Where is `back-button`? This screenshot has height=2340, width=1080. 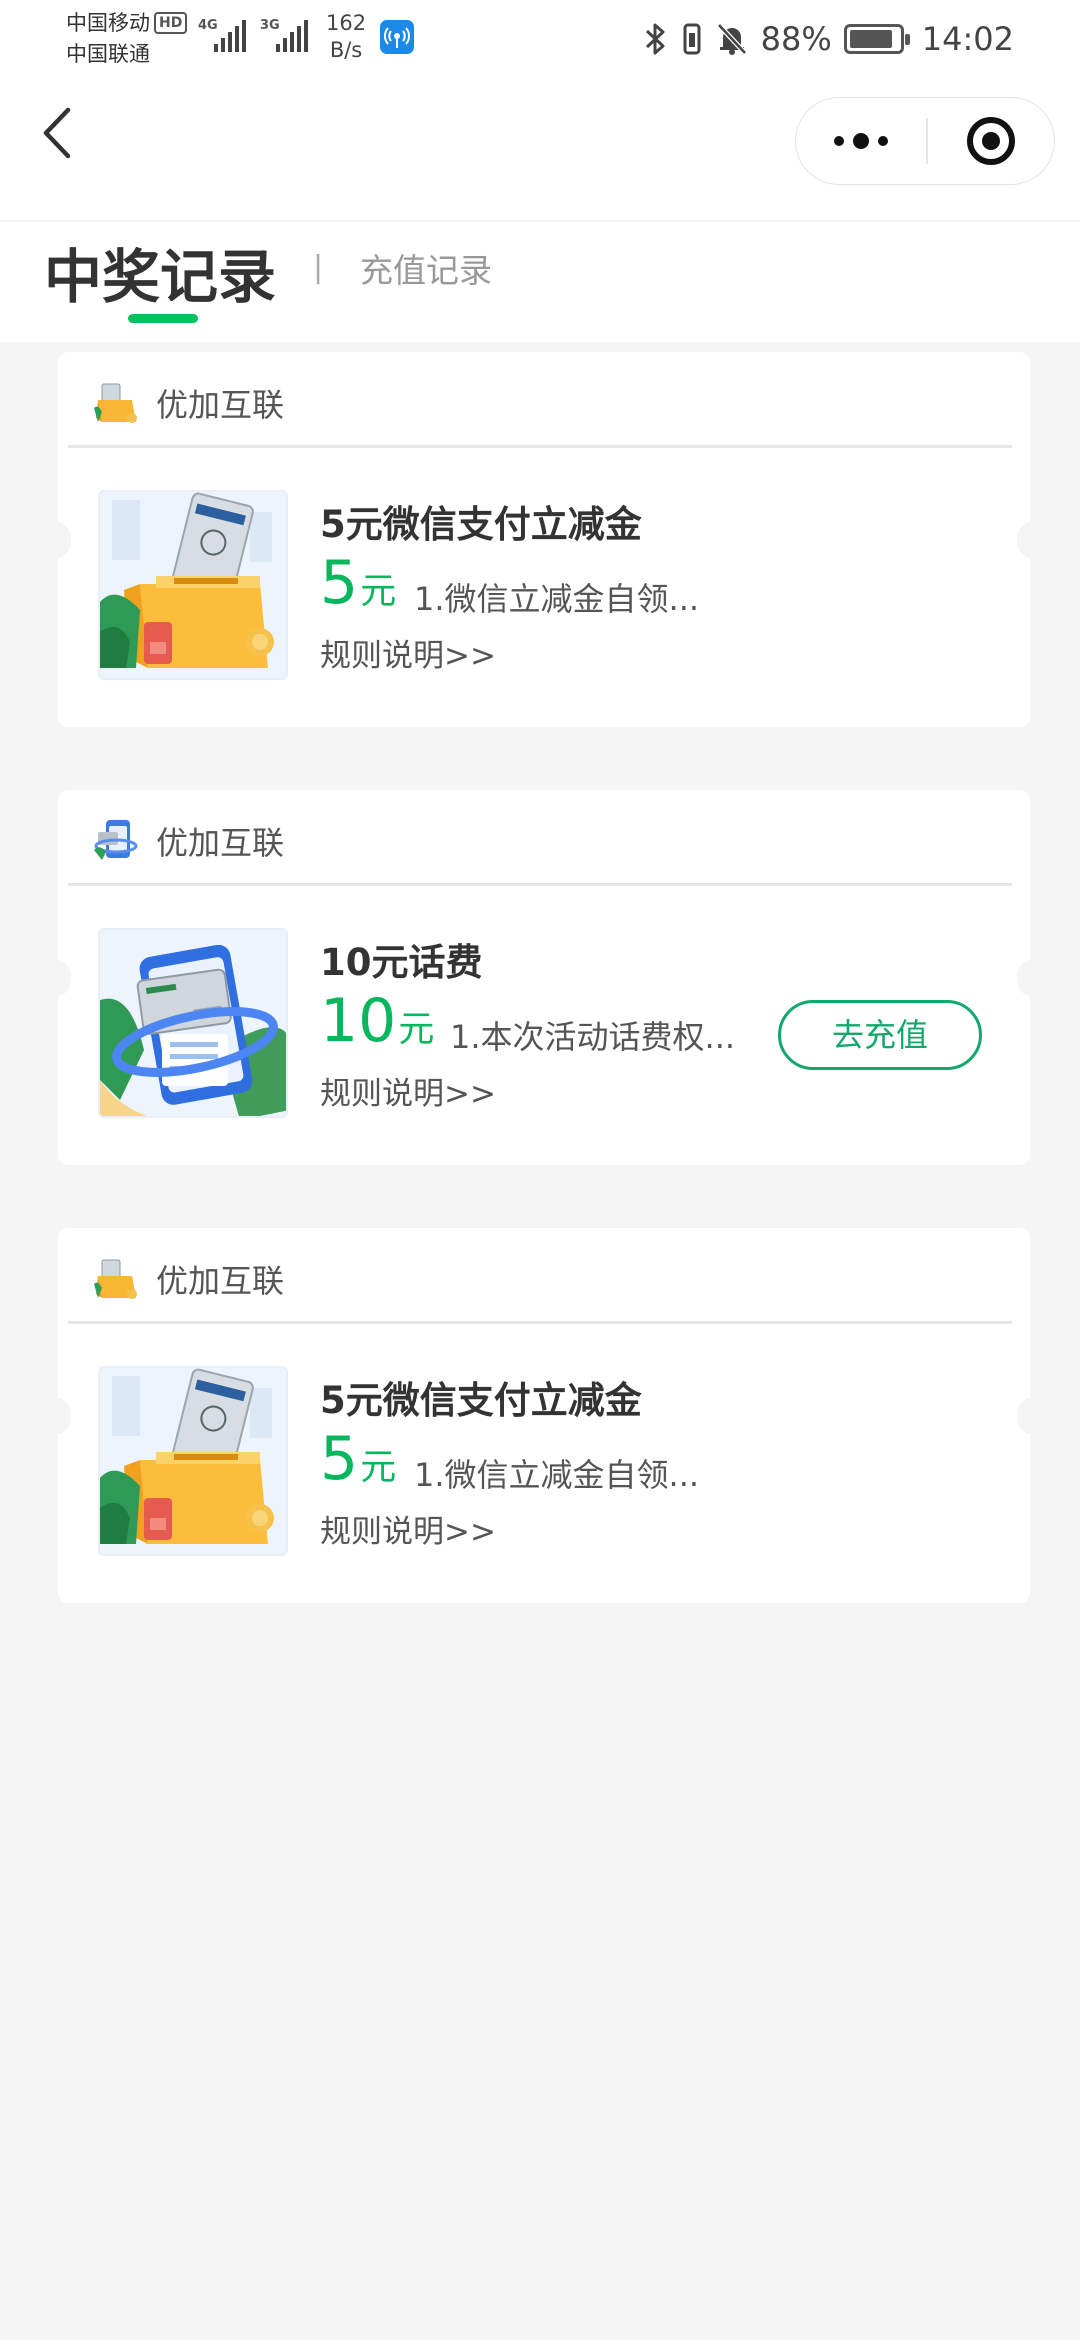 back-button is located at coordinates (60, 134).